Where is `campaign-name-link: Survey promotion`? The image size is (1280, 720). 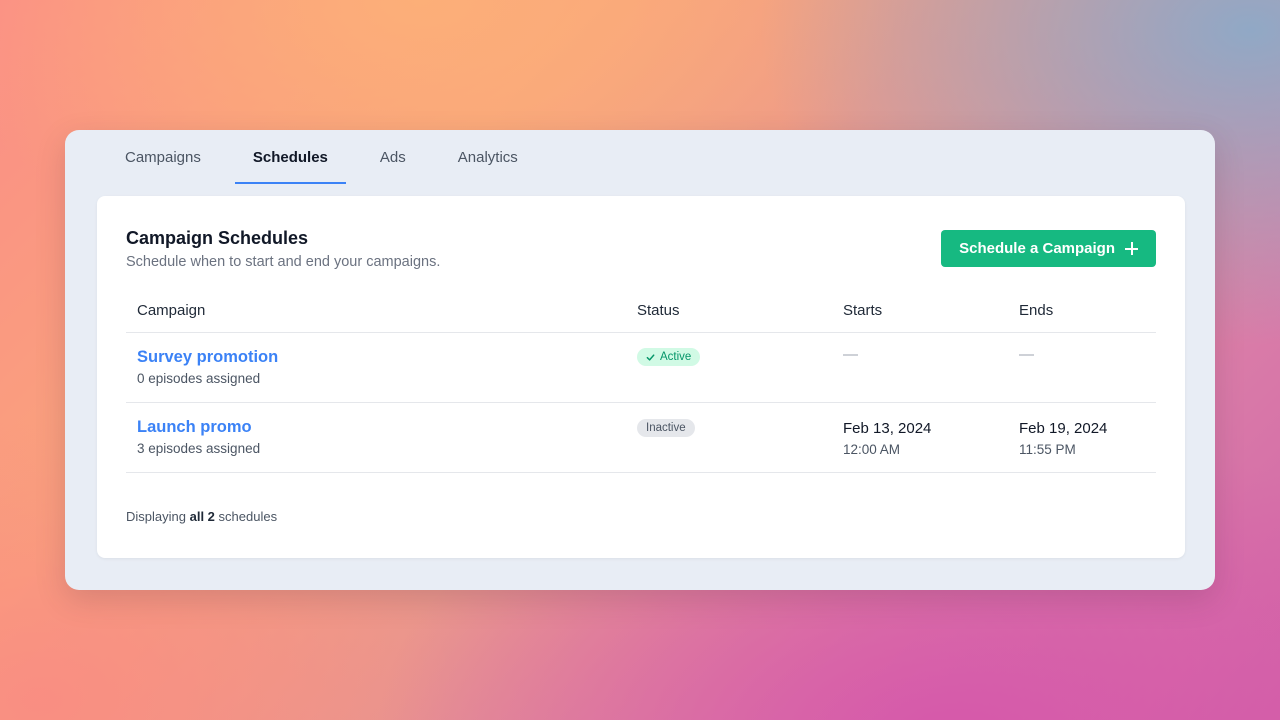 campaign-name-link: Survey promotion is located at coordinates (207, 357).